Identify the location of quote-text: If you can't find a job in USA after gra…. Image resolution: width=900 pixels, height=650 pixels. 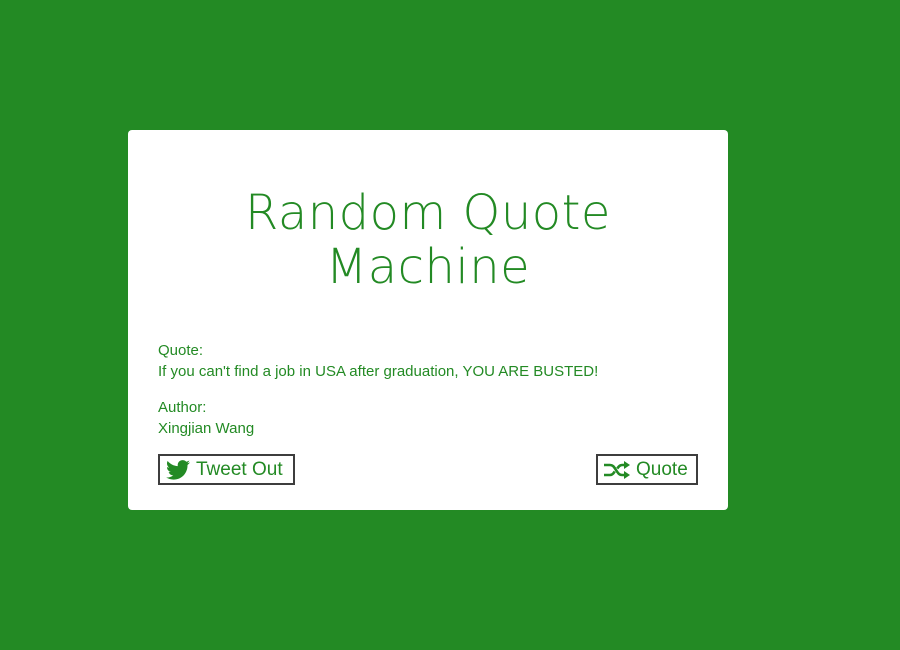
(378, 371).